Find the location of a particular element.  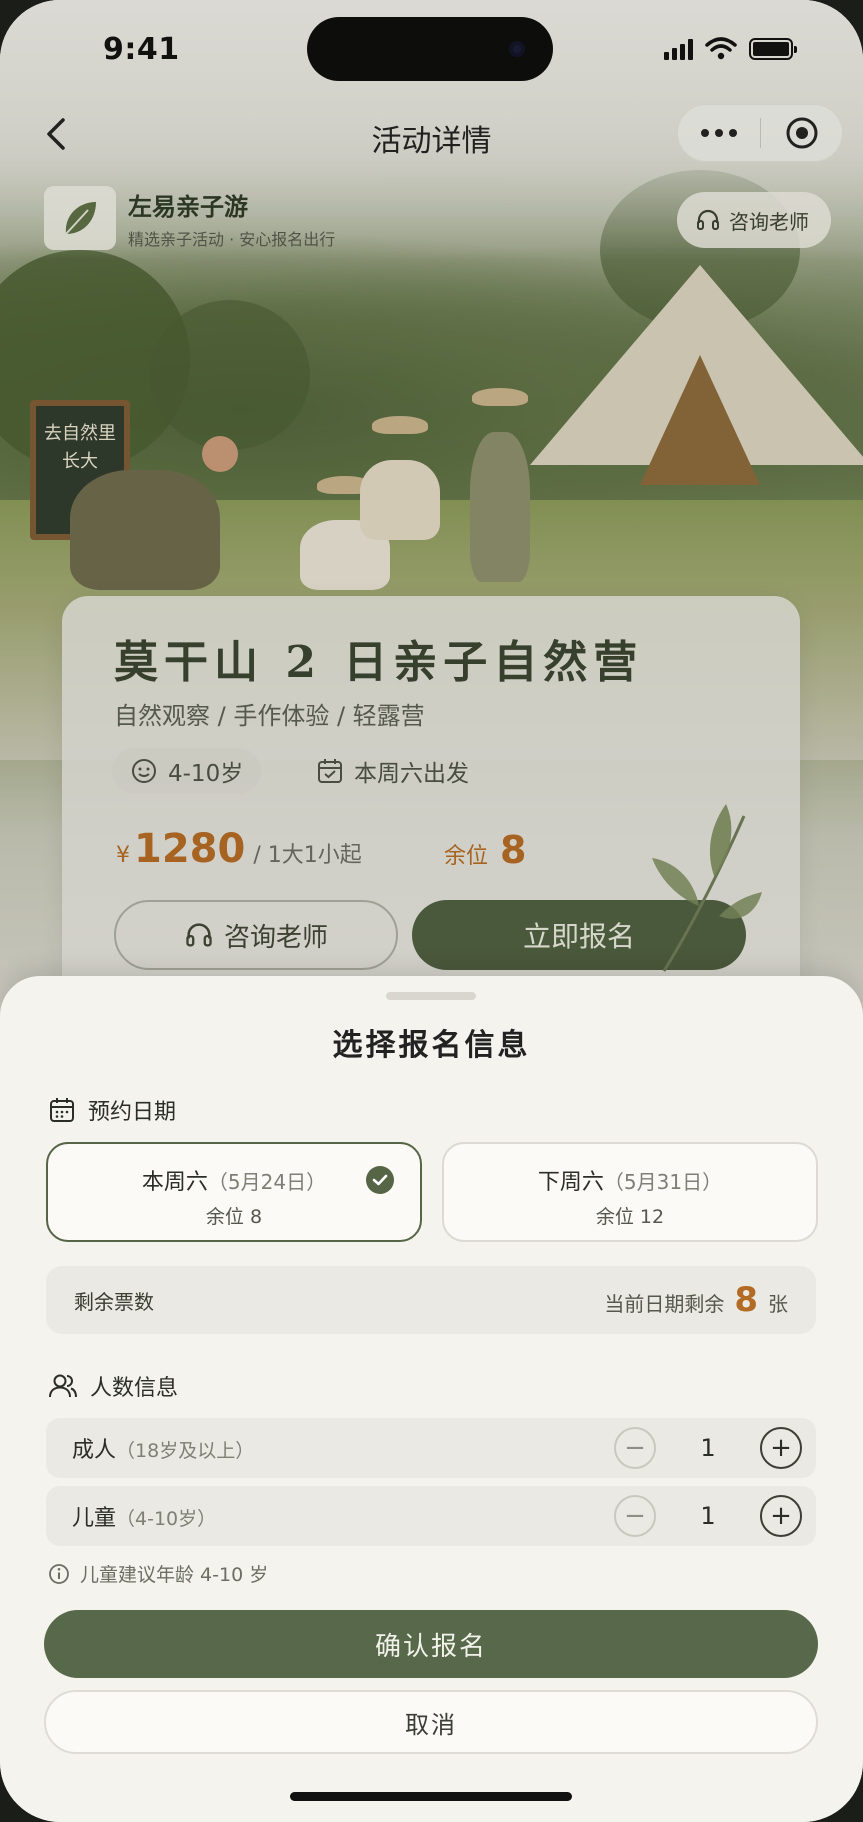

leaf-logo-icon is located at coordinates (80, 218).